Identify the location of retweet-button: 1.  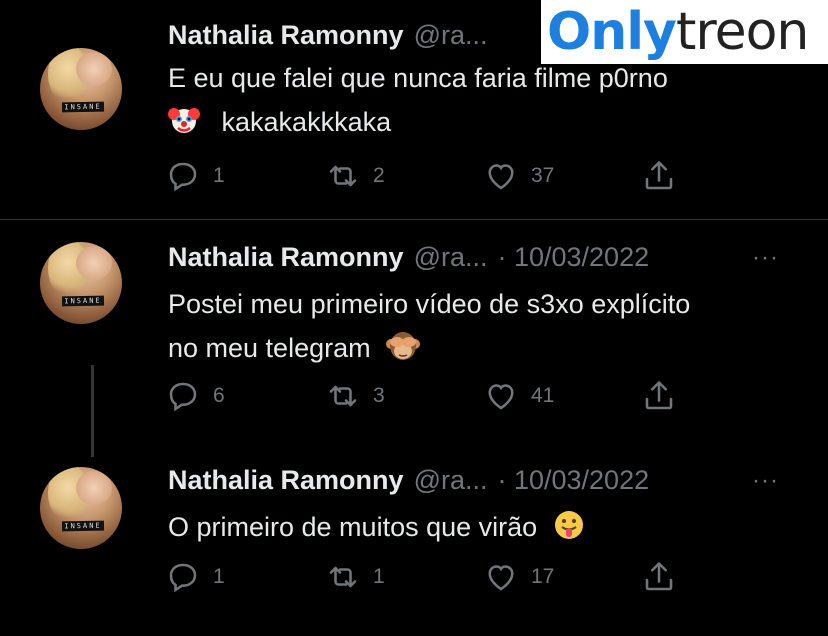
(355, 577).